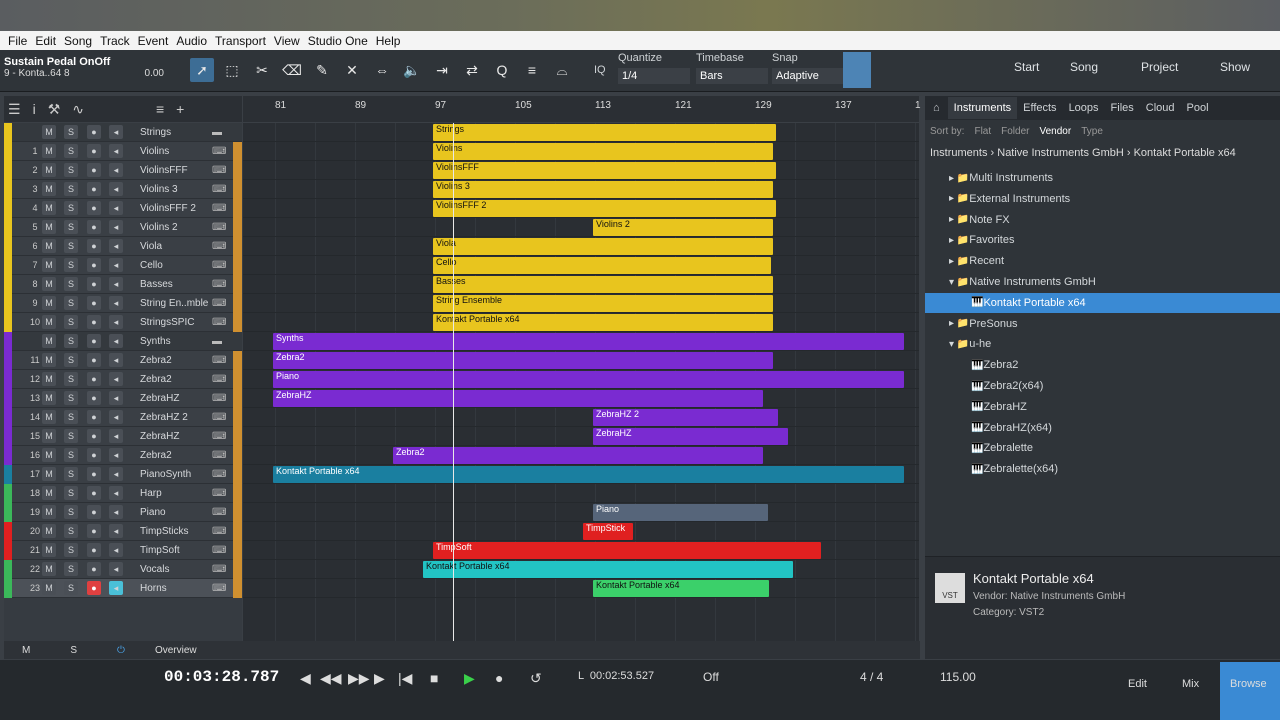 This screenshot has width=1280, height=720. I want to click on event-clip: Violins, so click(603, 151).